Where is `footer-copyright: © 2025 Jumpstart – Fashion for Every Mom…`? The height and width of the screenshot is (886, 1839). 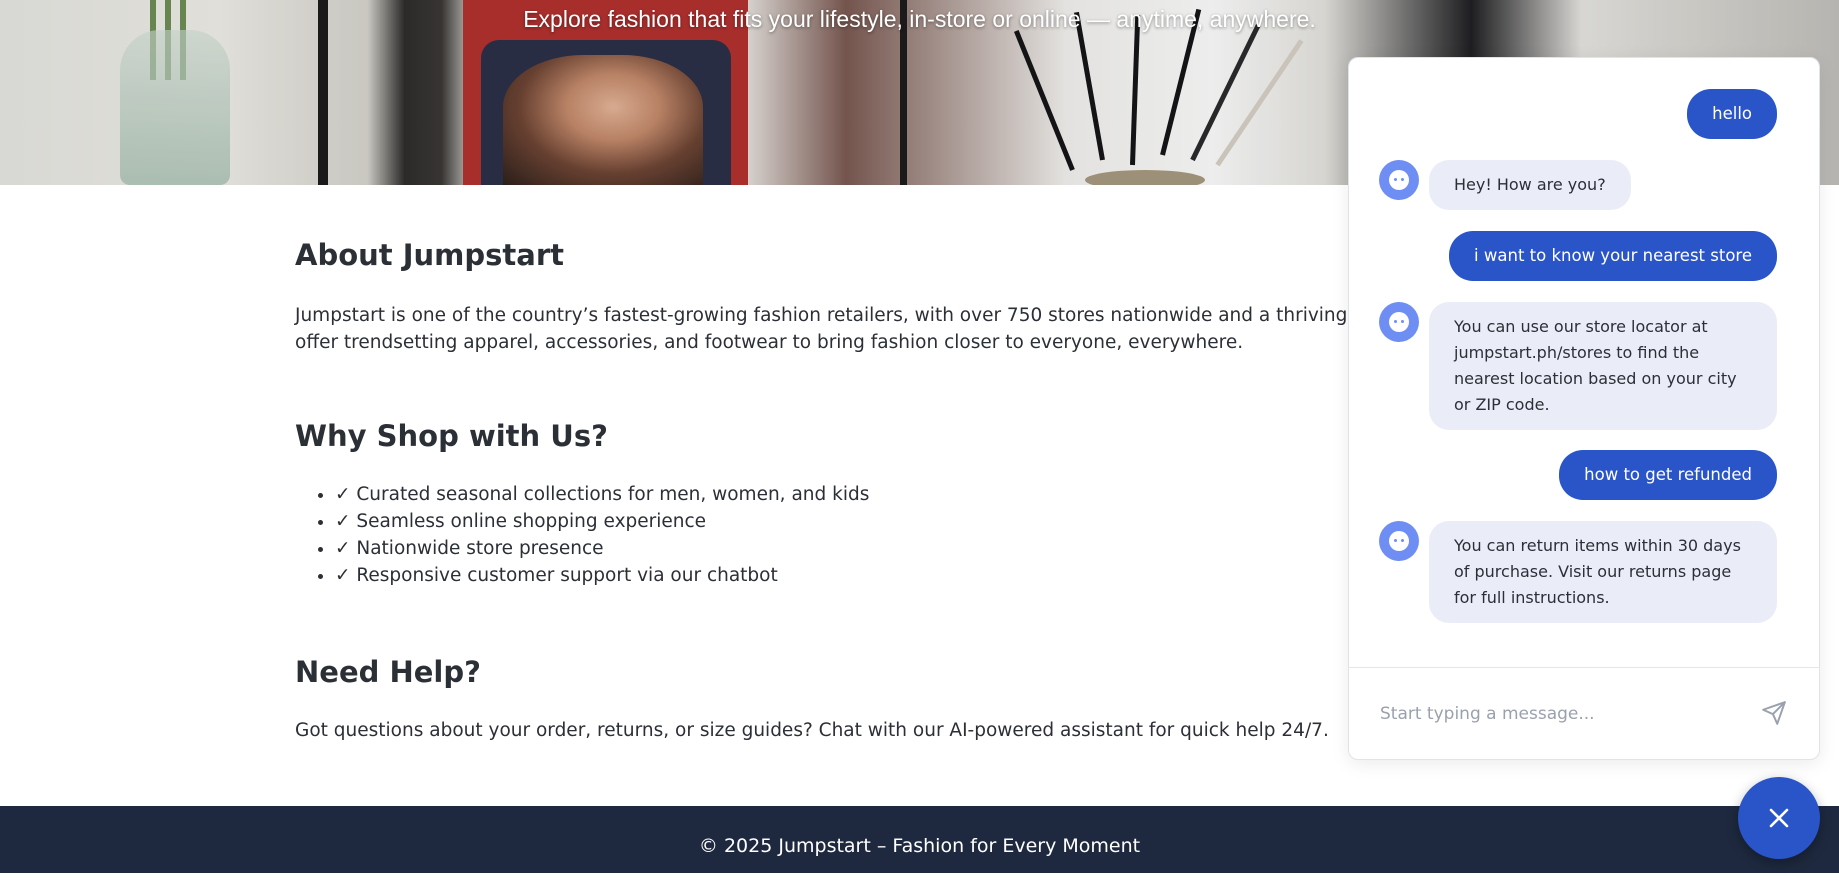 footer-copyright: © 2025 Jumpstart – Fashion for Every Mom… is located at coordinates (919, 846).